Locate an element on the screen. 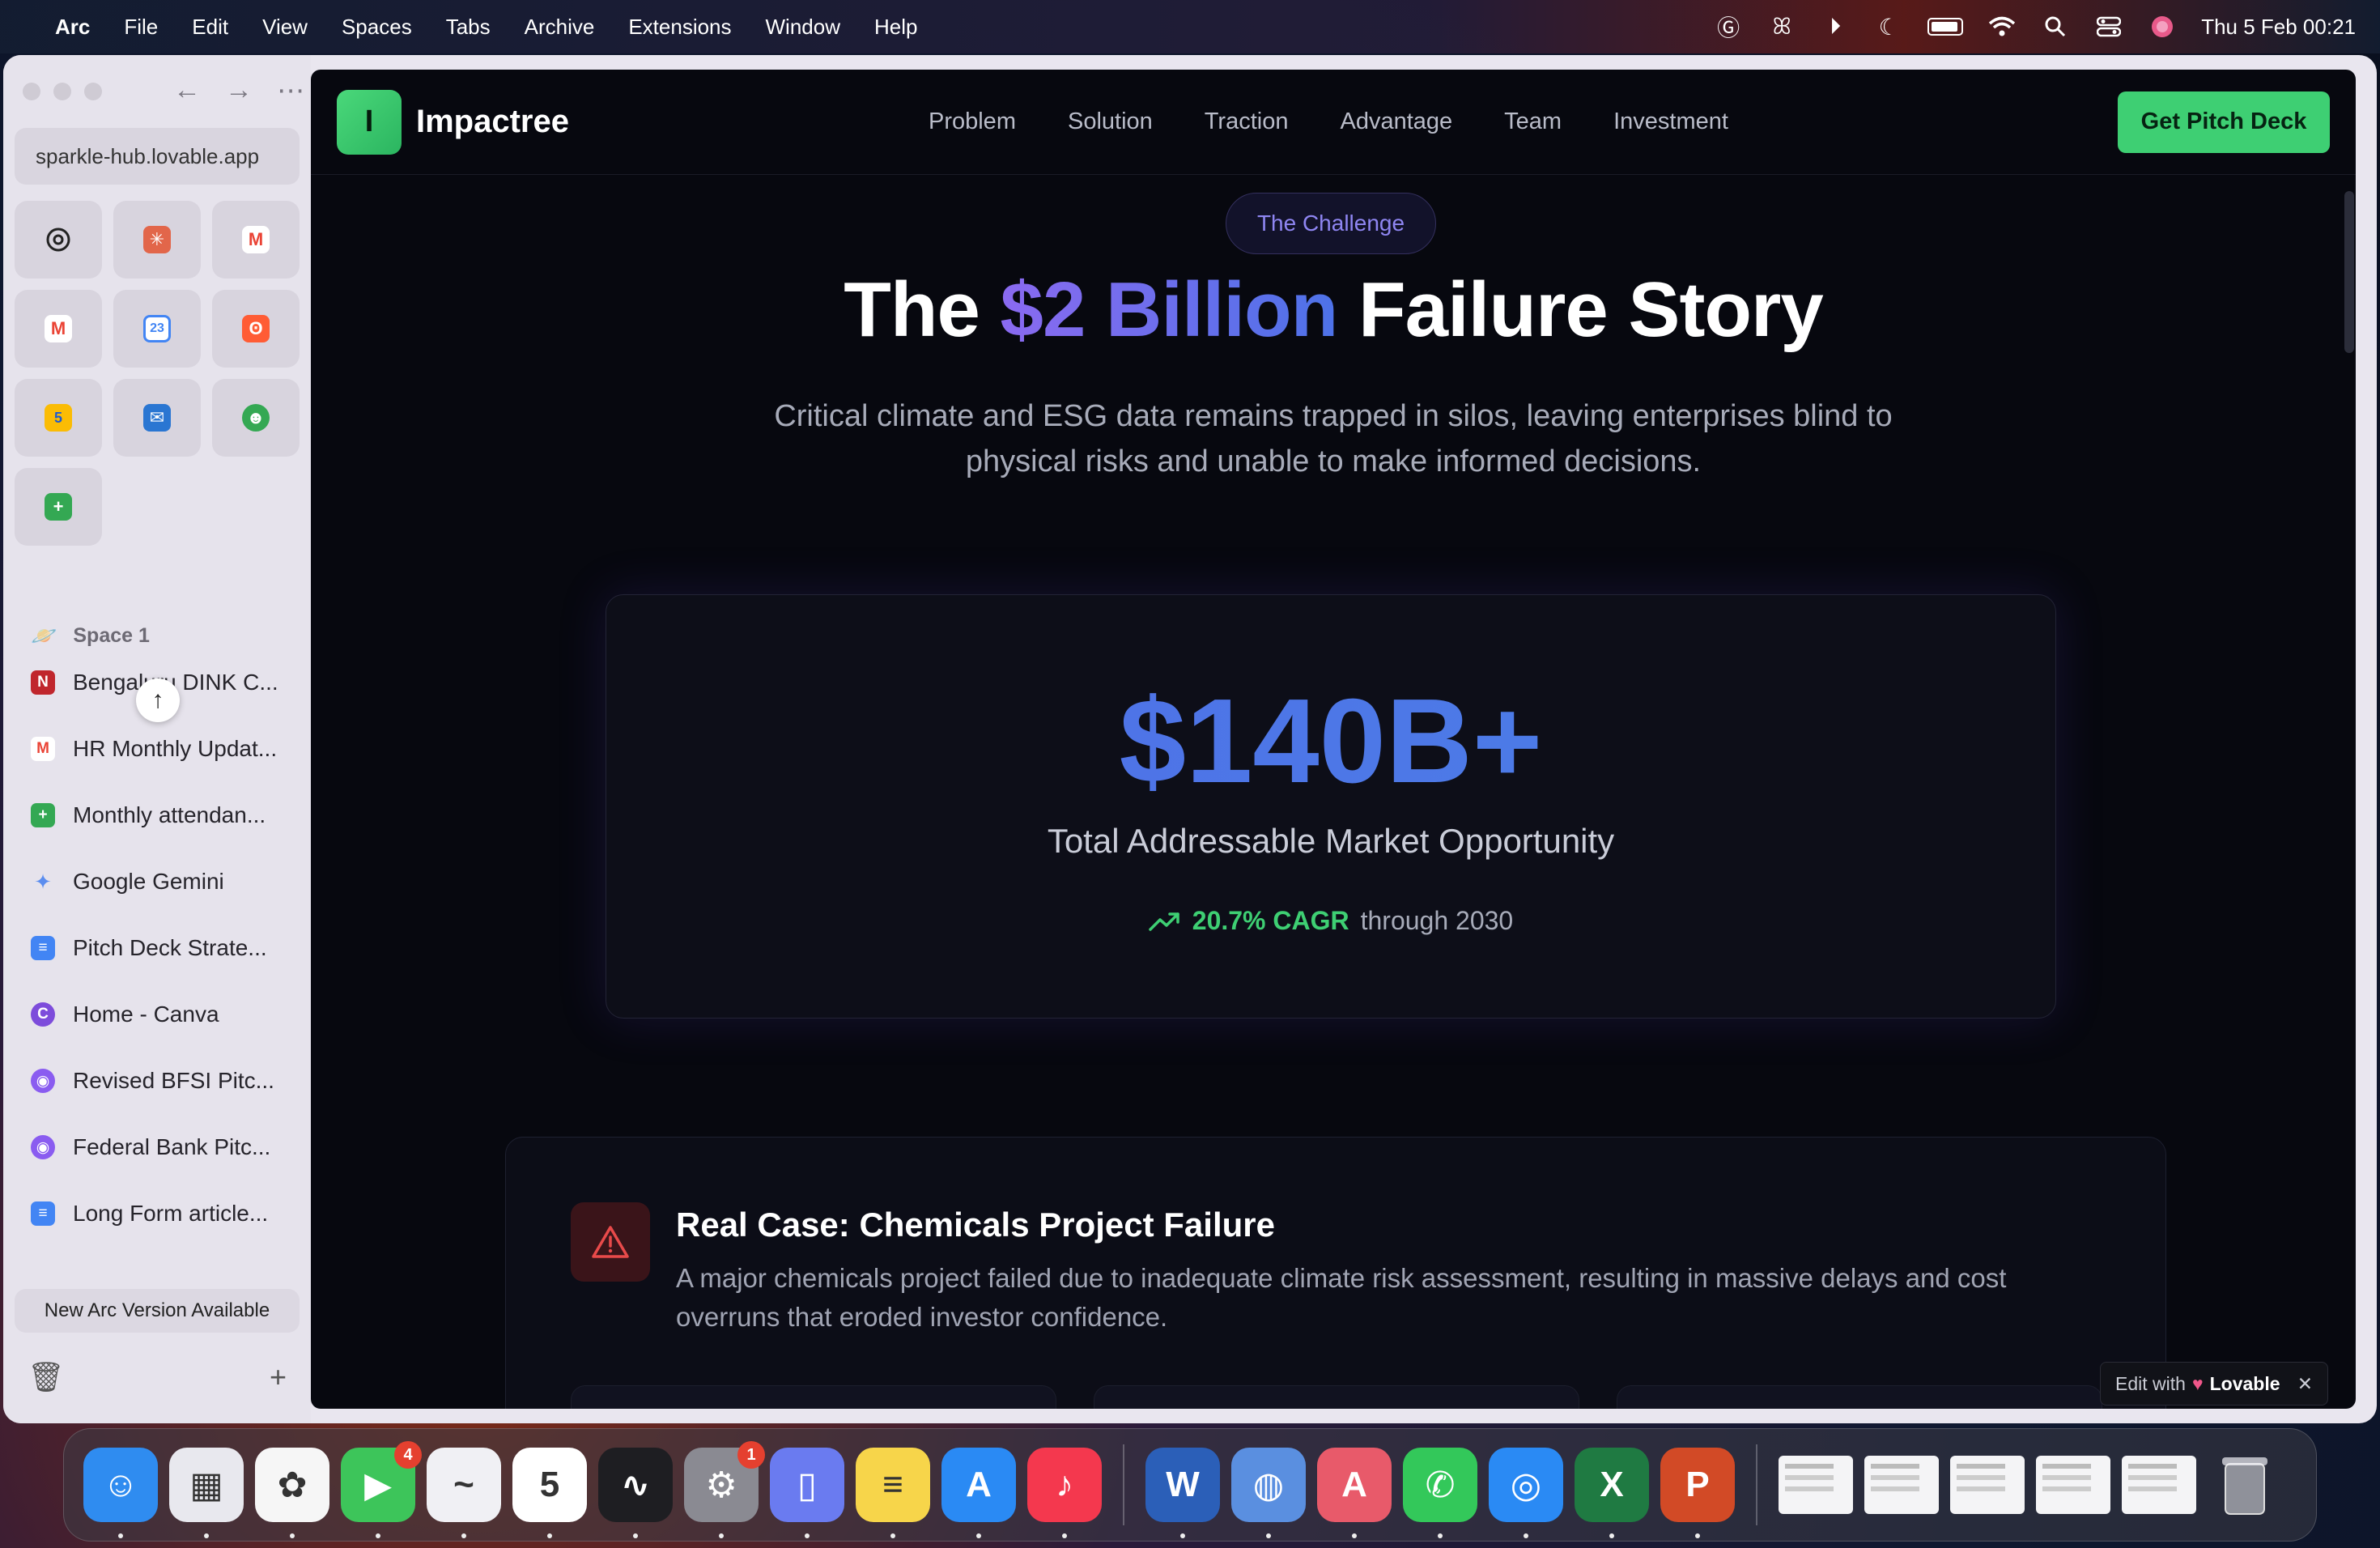 The image size is (2380, 1548). fav-chatgpt is located at coordinates (58, 240).